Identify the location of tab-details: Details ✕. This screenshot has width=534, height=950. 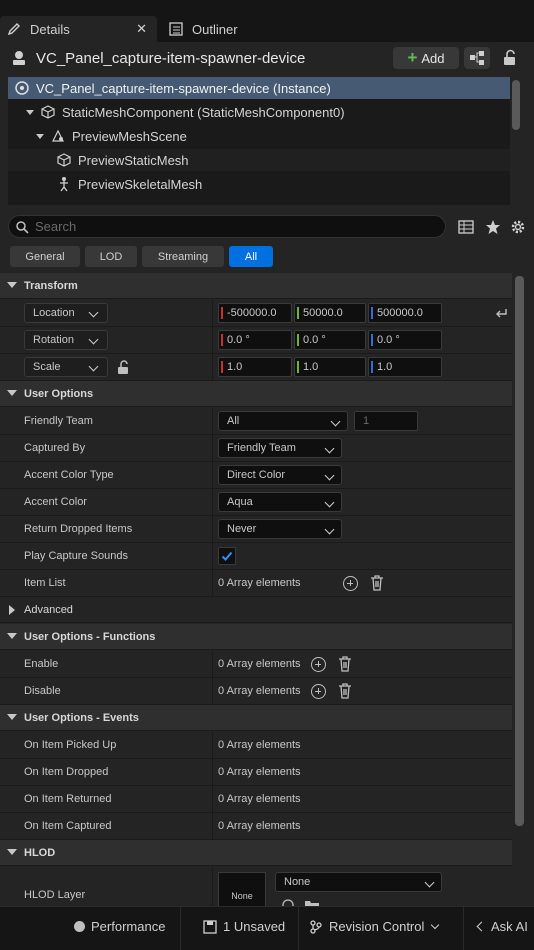
(78, 29).